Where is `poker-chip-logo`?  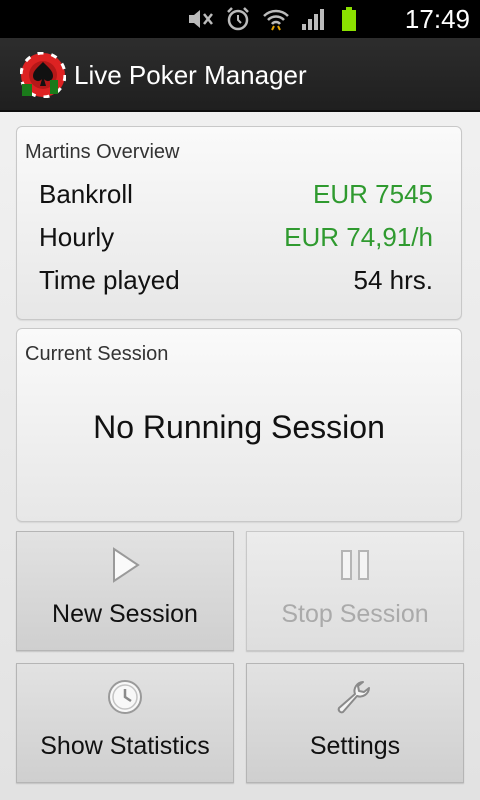 poker-chip-logo is located at coordinates (43, 75).